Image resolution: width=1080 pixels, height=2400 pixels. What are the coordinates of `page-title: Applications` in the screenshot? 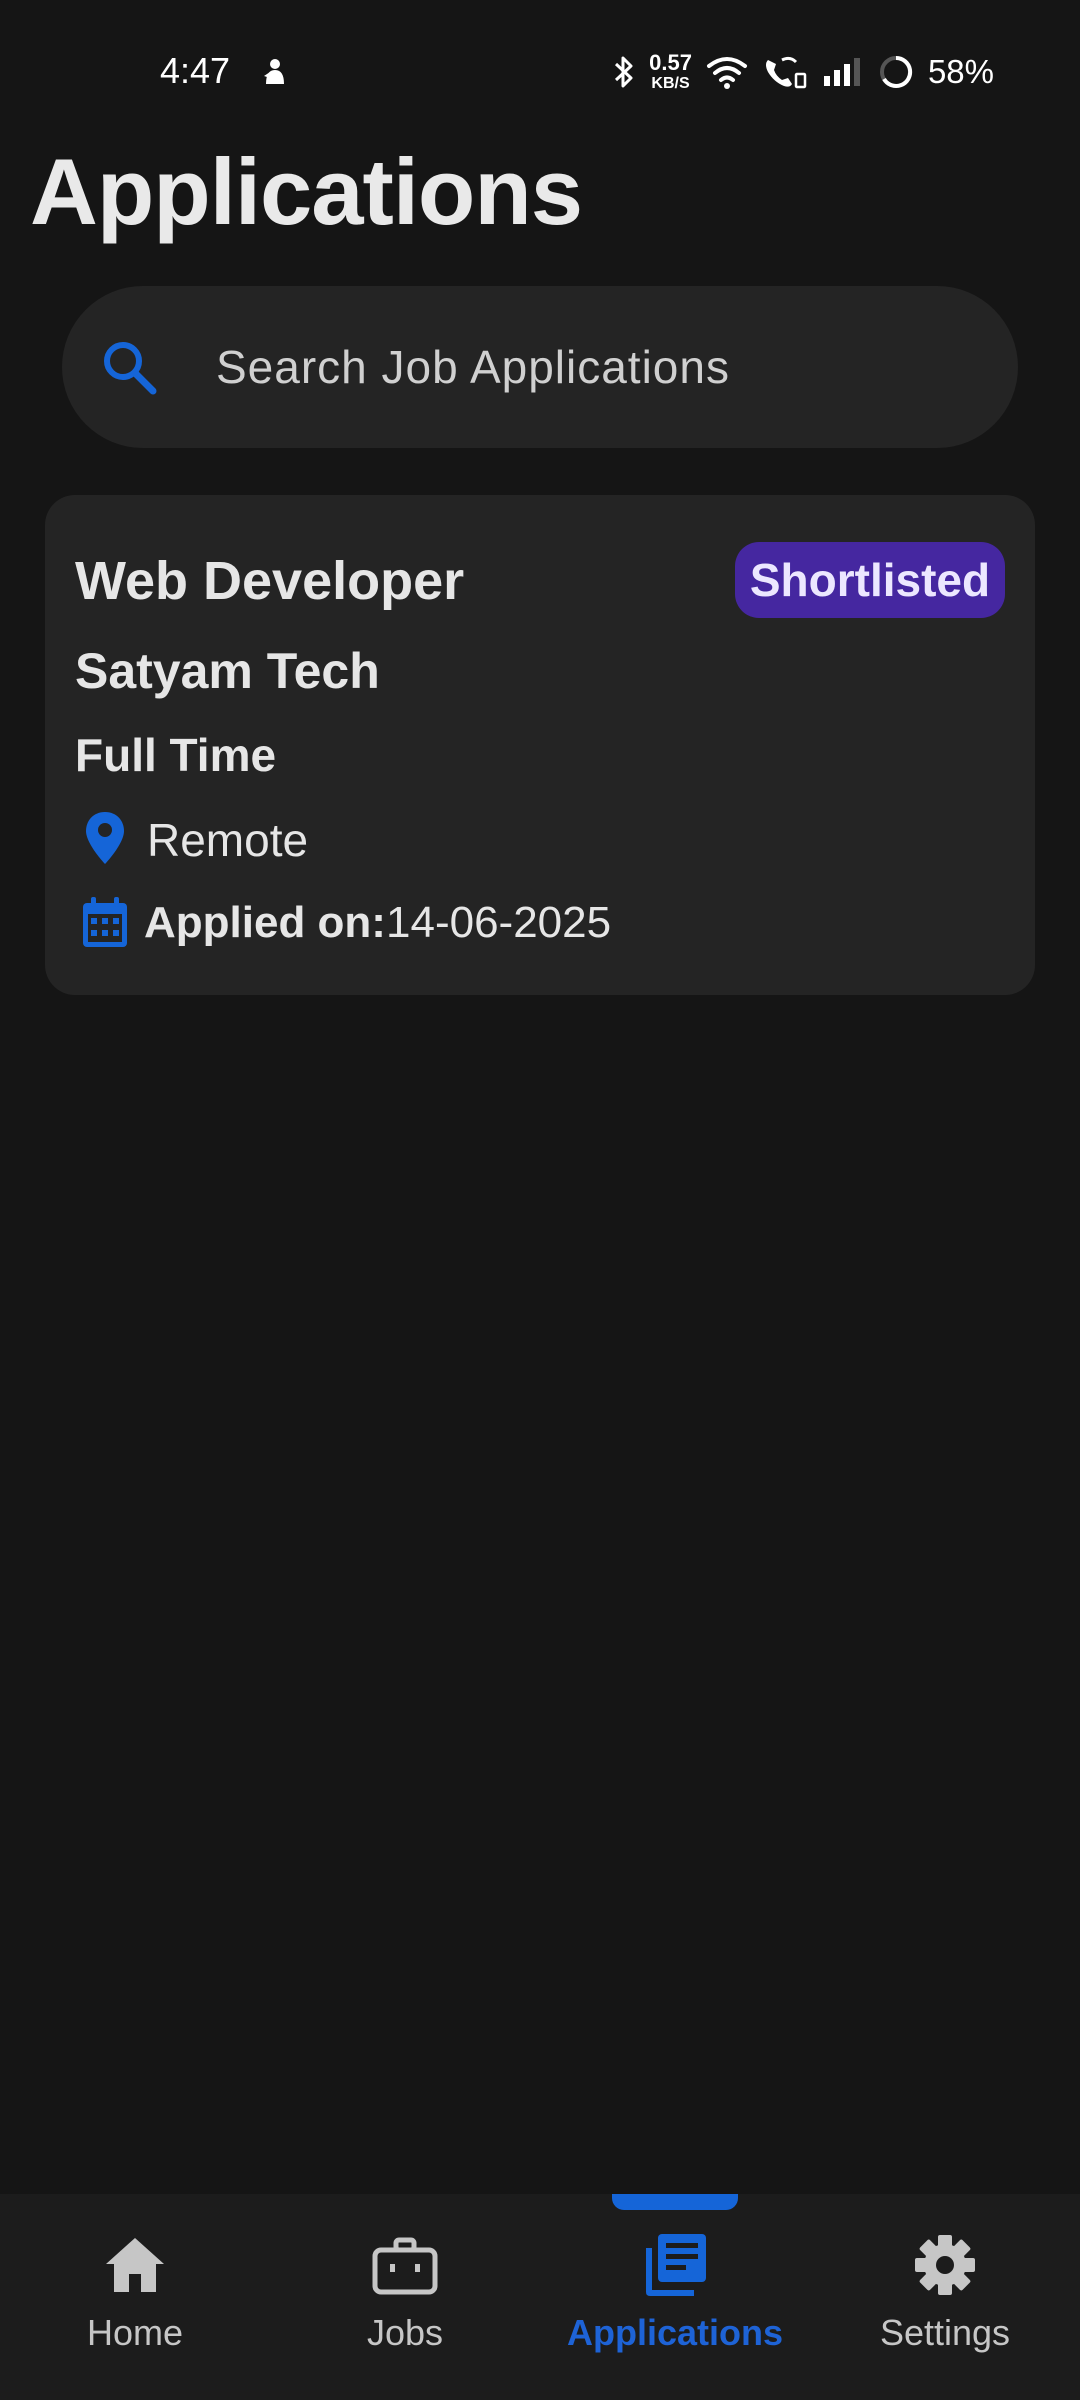 It's located at (306, 191).